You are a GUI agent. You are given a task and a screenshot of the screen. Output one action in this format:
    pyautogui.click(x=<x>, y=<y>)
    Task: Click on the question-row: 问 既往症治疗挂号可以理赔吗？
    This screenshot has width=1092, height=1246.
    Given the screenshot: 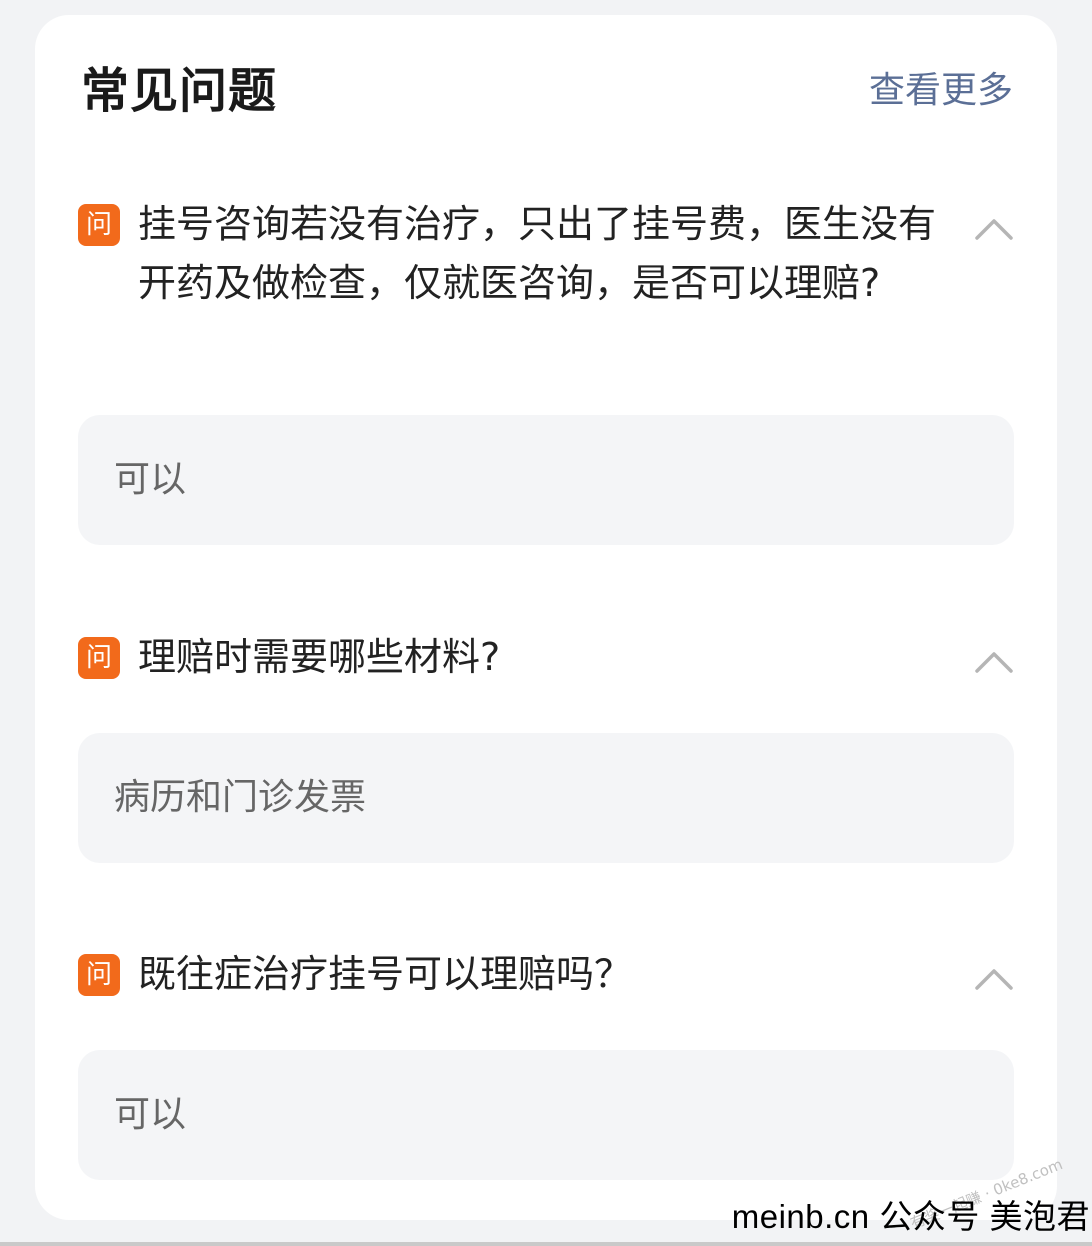 What is the action you would take?
    pyautogui.click(x=546, y=977)
    